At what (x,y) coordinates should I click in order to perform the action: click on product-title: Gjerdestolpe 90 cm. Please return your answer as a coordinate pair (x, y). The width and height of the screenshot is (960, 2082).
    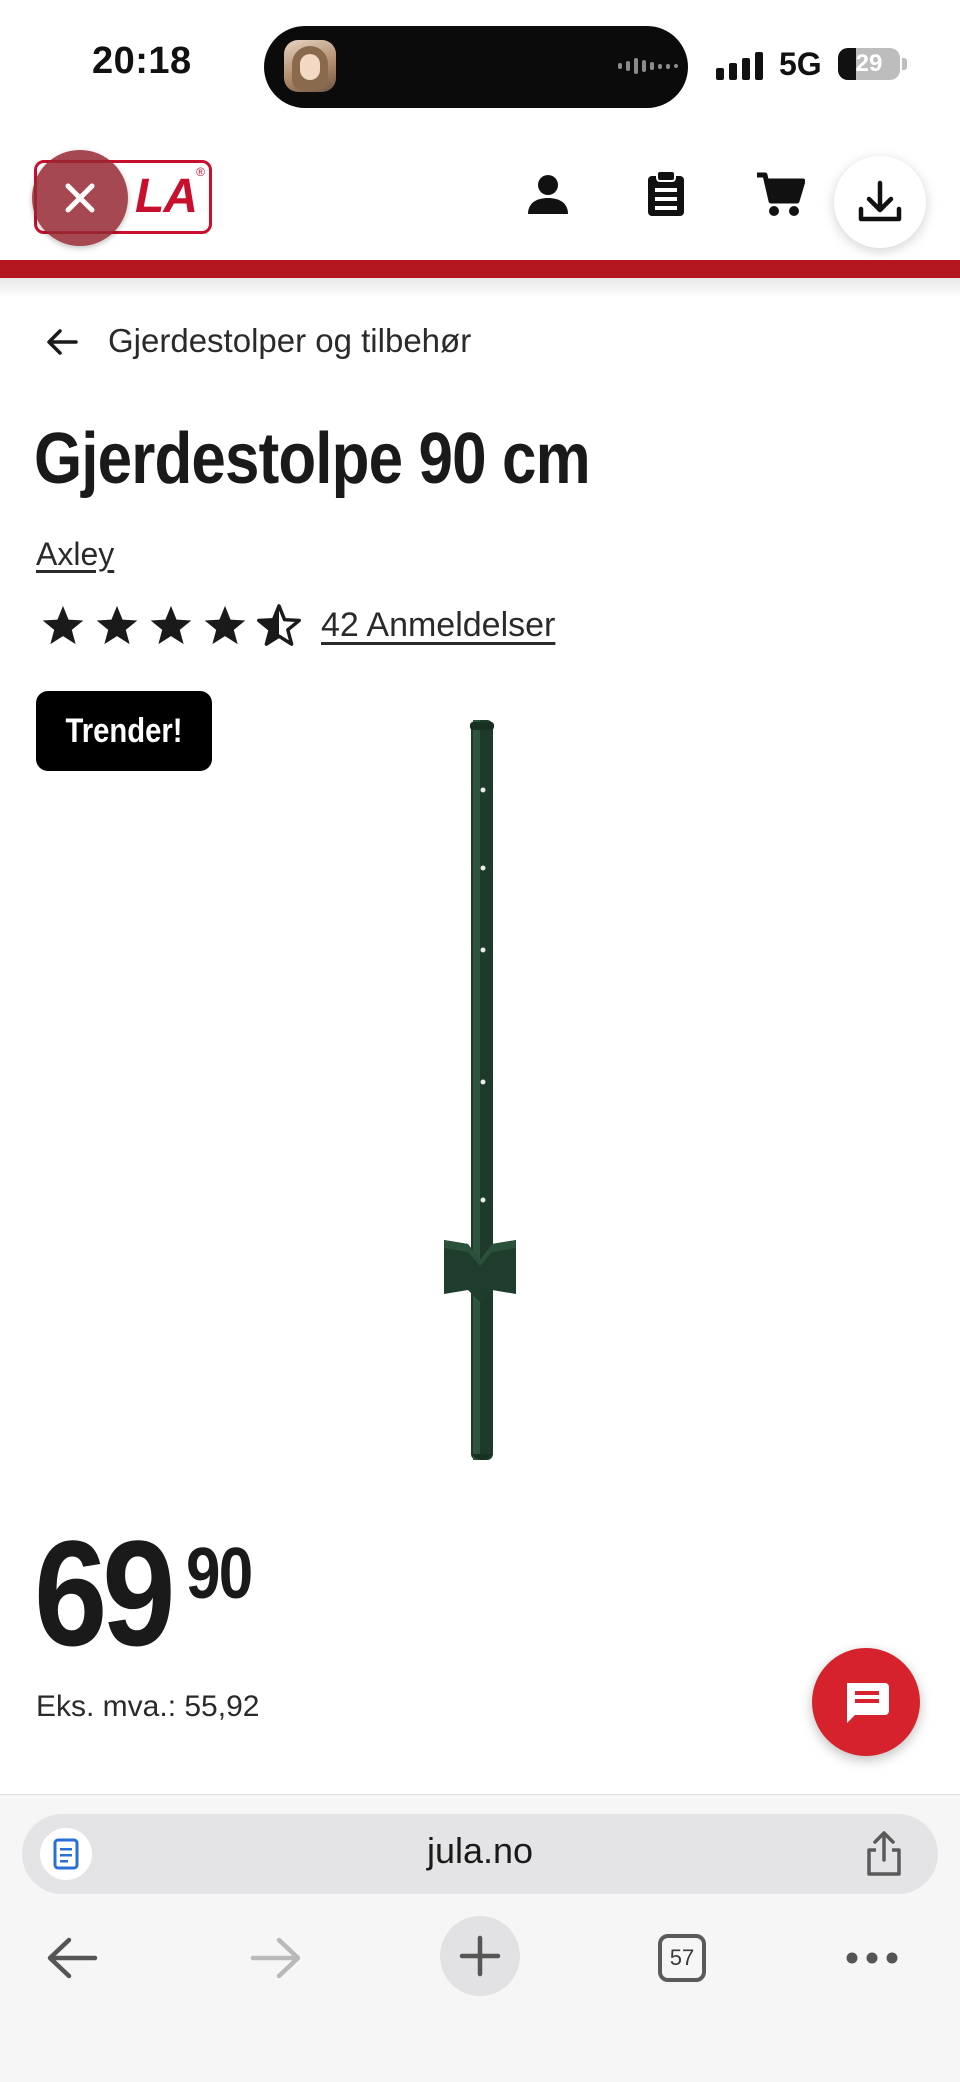
    Looking at the image, I should click on (312, 459).